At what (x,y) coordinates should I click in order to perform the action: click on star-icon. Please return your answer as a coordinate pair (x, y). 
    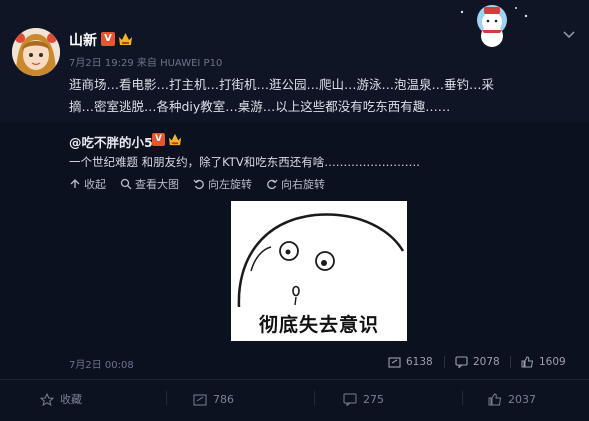
    Looking at the image, I should click on (47, 399).